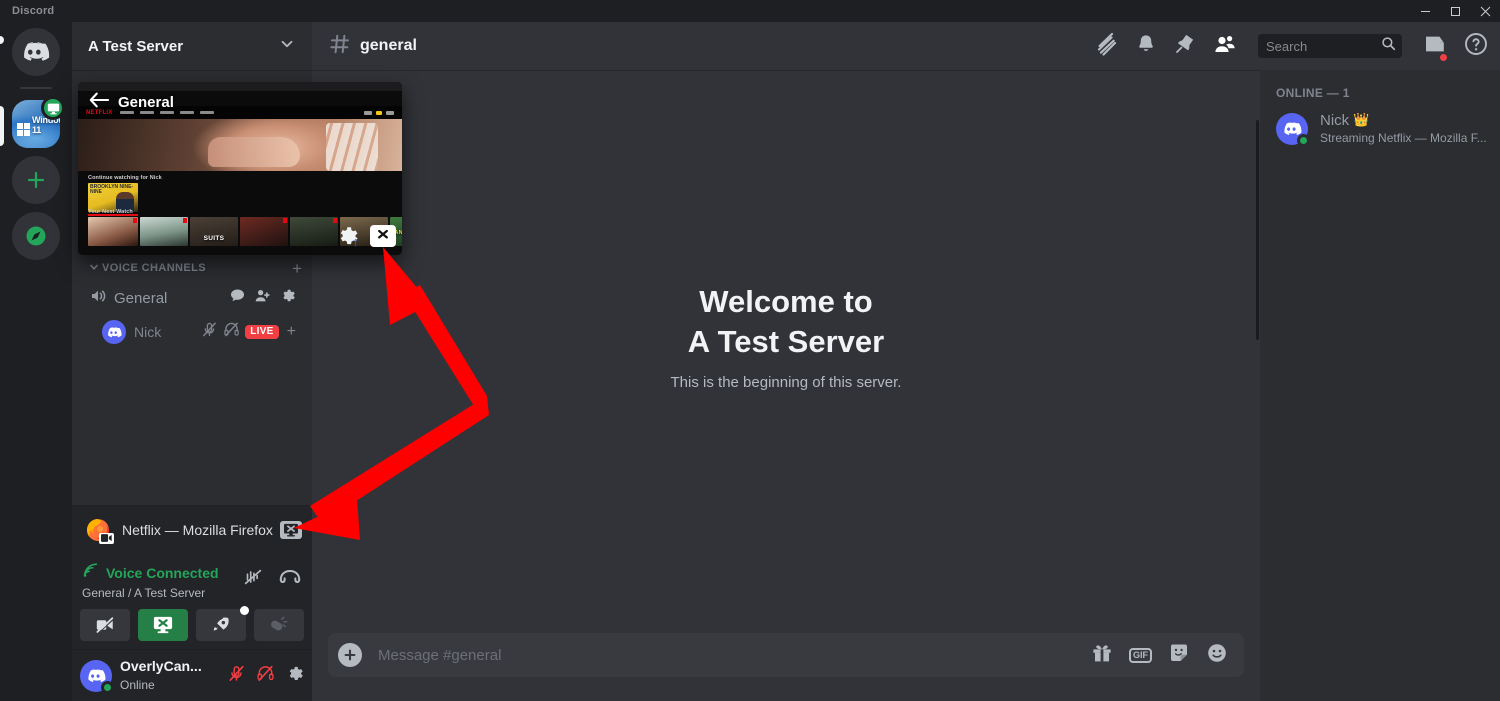 The width and height of the screenshot is (1500, 701). I want to click on window-titlebar: Discord, so click(750, 11).